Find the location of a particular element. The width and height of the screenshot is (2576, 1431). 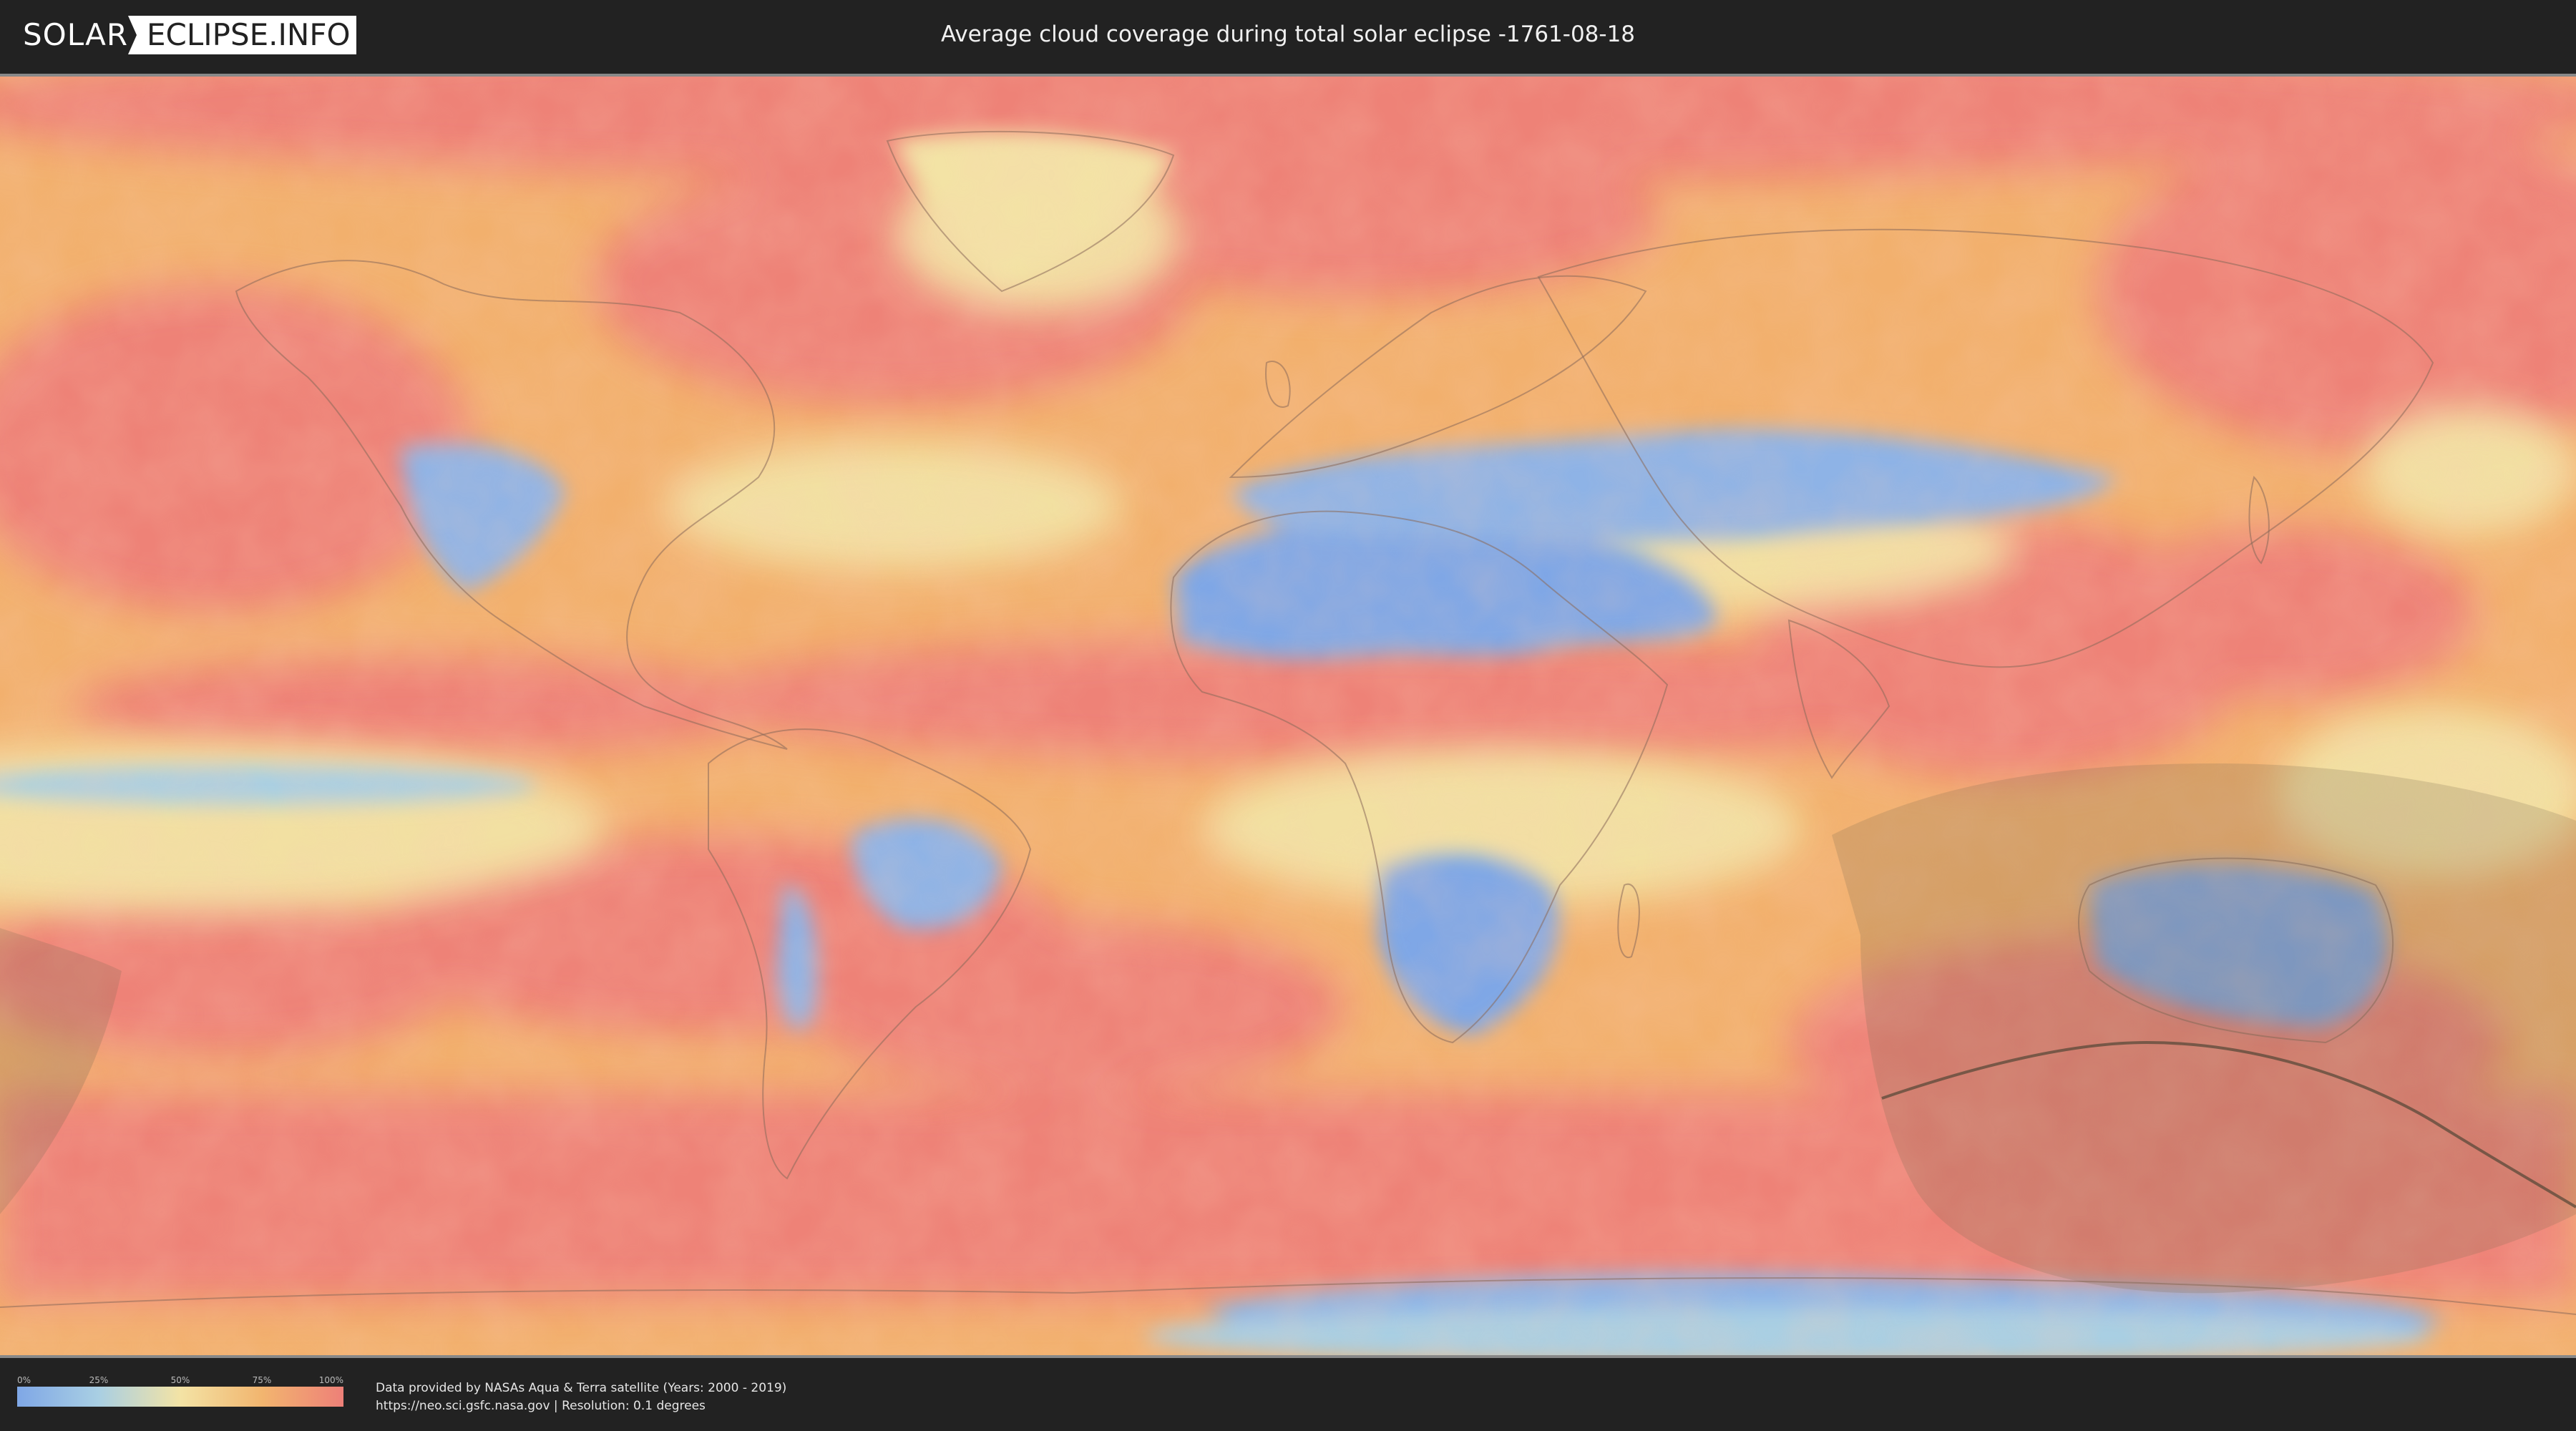

legend-tick-0: 0% is located at coordinates (24, 1380).